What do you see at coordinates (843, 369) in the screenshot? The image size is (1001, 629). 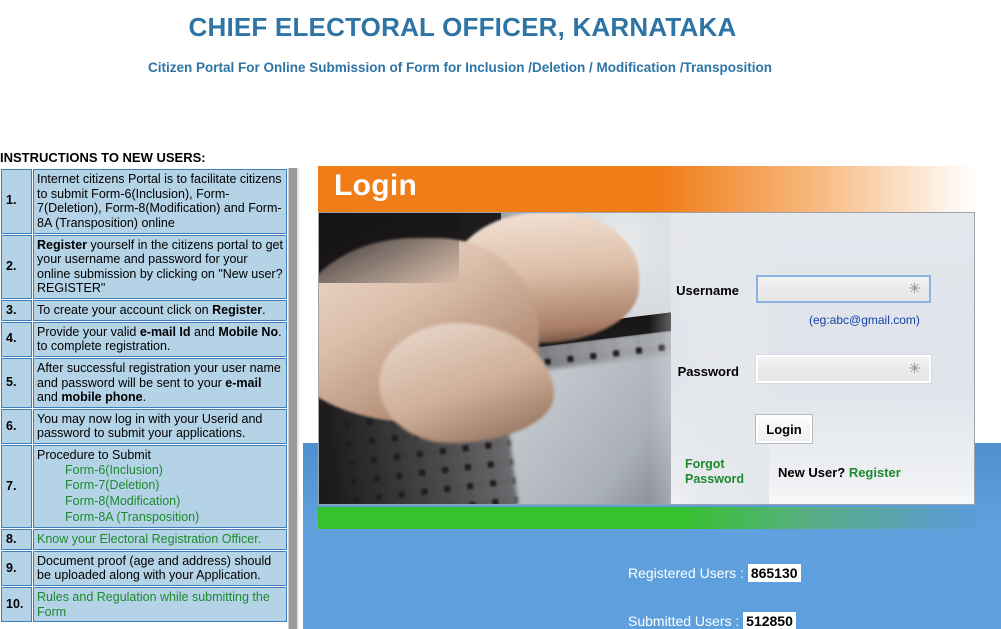 I see `password-field-wrapper: ✳` at bounding box center [843, 369].